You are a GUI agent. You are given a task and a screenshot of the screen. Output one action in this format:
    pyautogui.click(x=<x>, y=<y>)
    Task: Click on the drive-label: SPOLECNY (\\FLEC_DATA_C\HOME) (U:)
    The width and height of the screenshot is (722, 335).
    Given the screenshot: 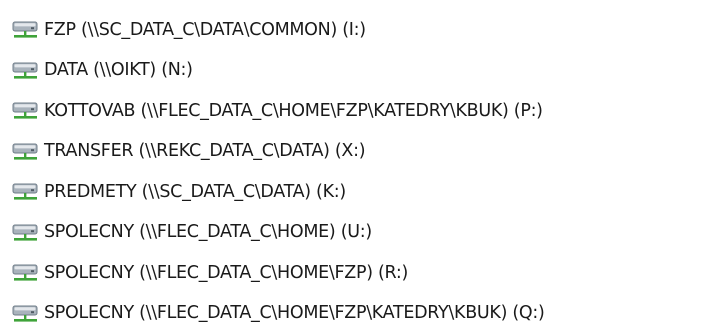 What is the action you would take?
    pyautogui.click(x=208, y=232)
    